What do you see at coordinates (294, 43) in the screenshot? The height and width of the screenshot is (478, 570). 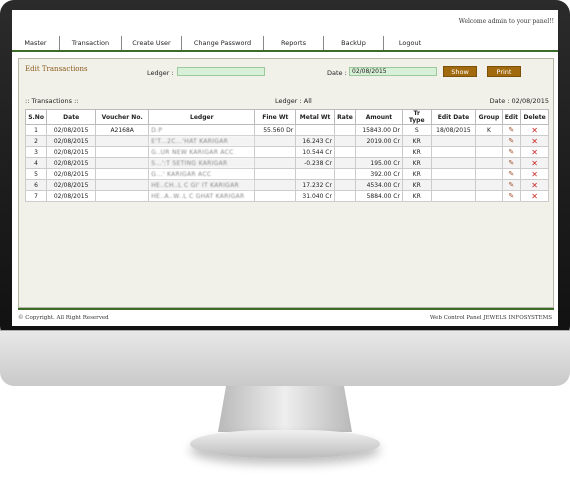 I see `menu-reports: Reports` at bounding box center [294, 43].